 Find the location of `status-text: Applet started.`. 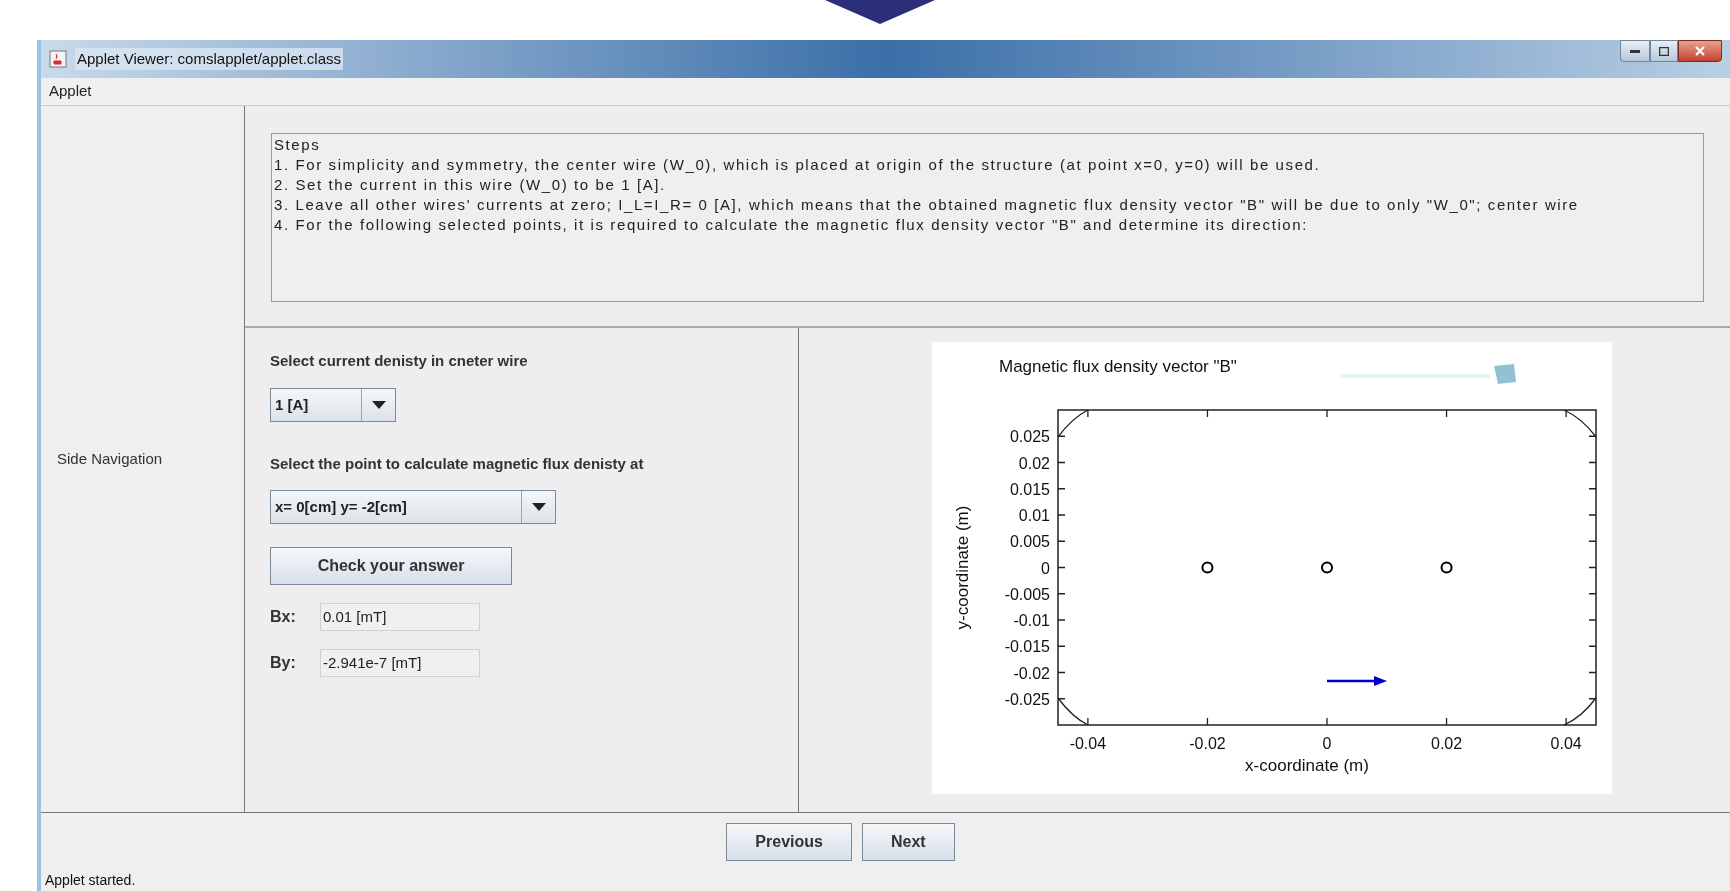

status-text: Applet started. is located at coordinates (90, 880).